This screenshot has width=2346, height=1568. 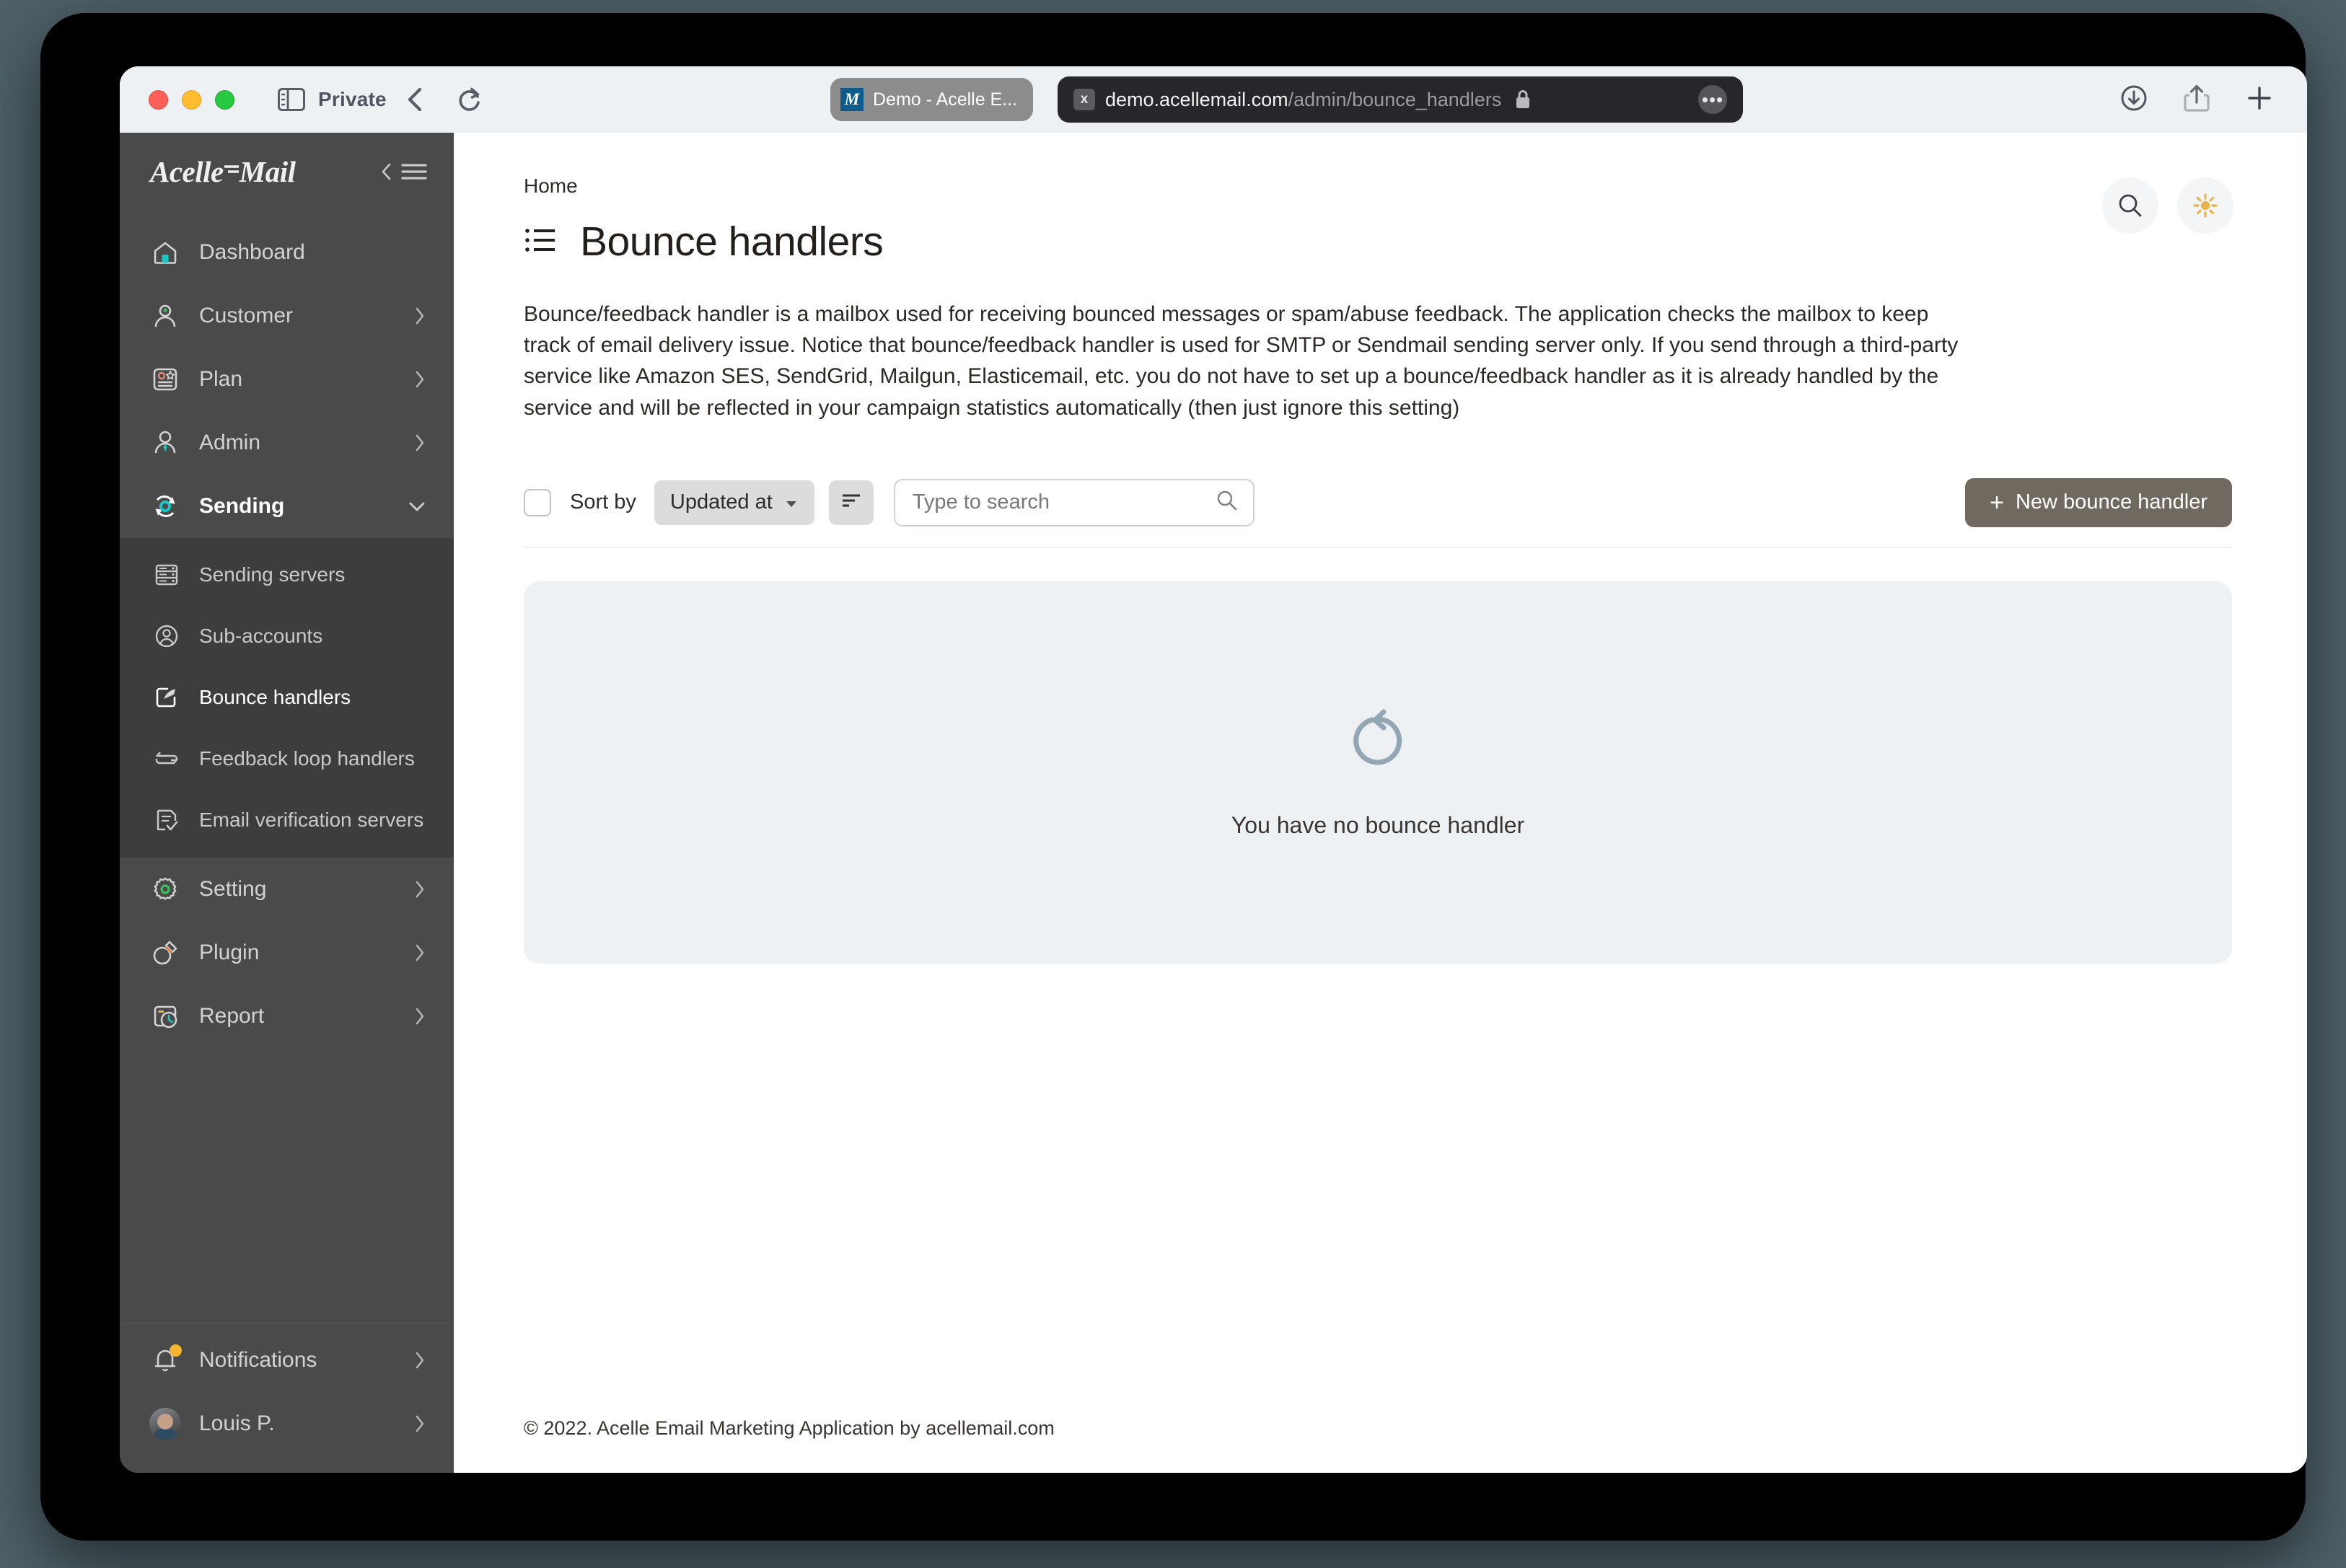 I want to click on share-icon, so click(x=2196, y=100).